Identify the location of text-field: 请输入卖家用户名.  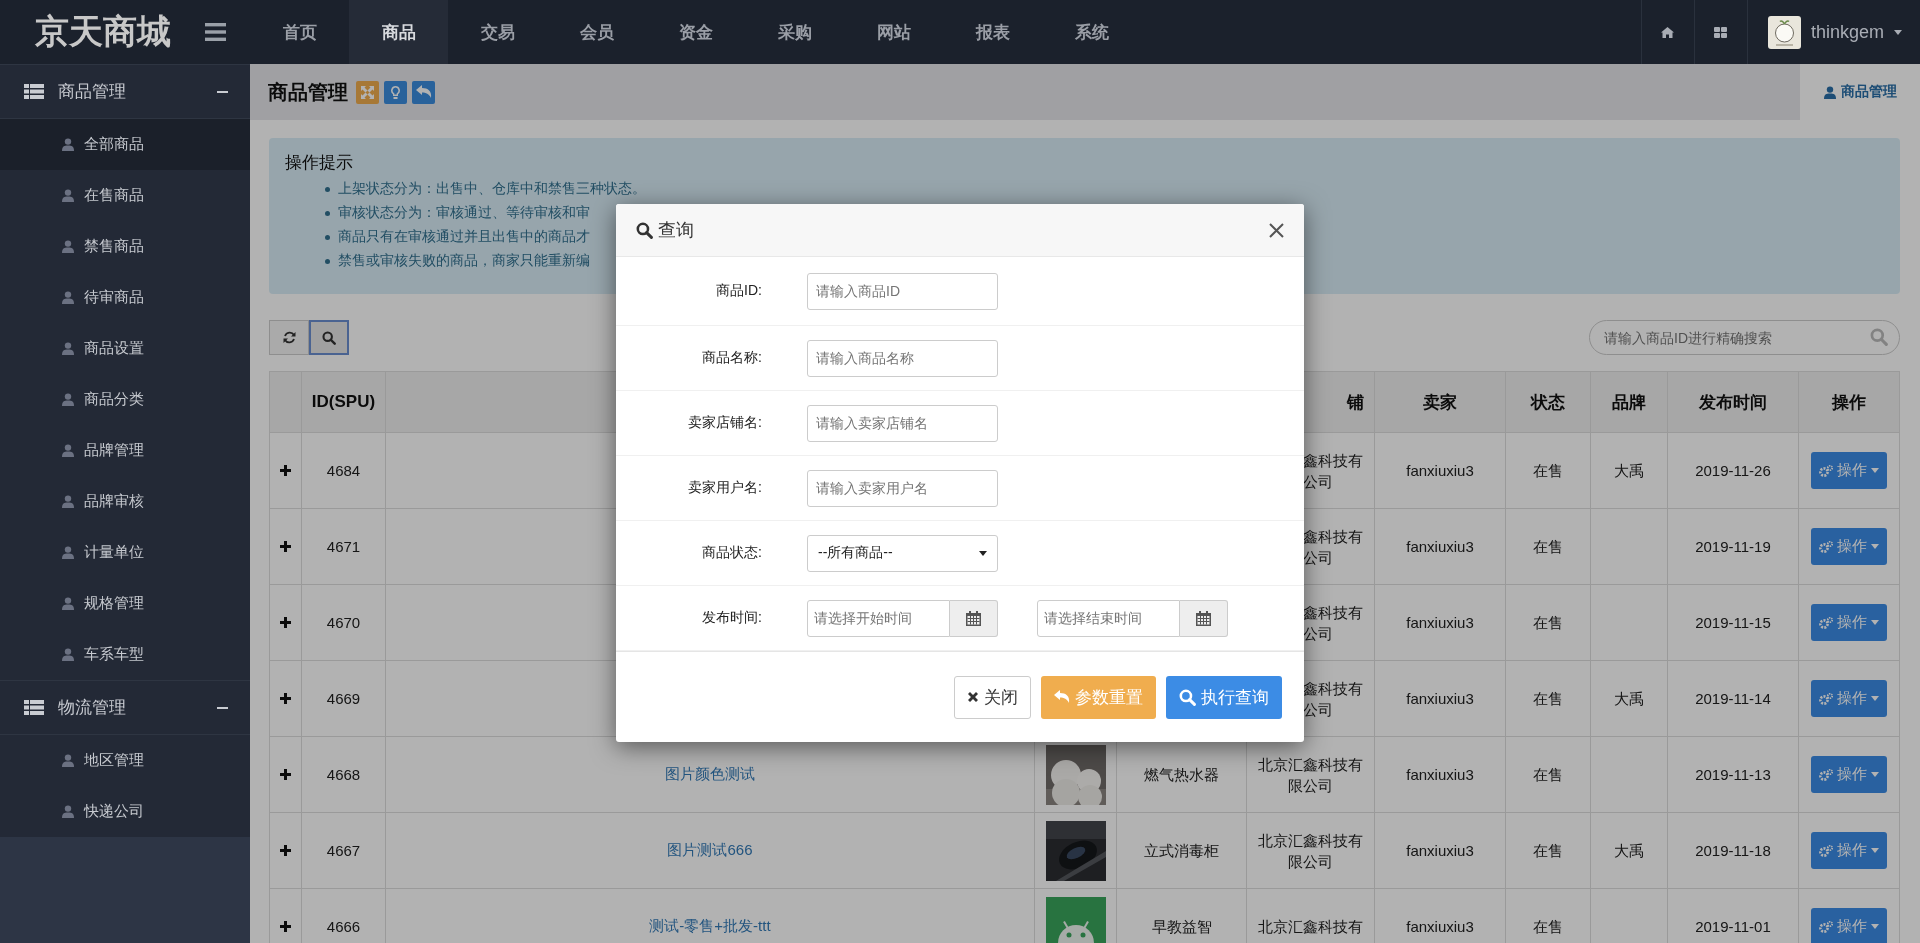
(902, 488).